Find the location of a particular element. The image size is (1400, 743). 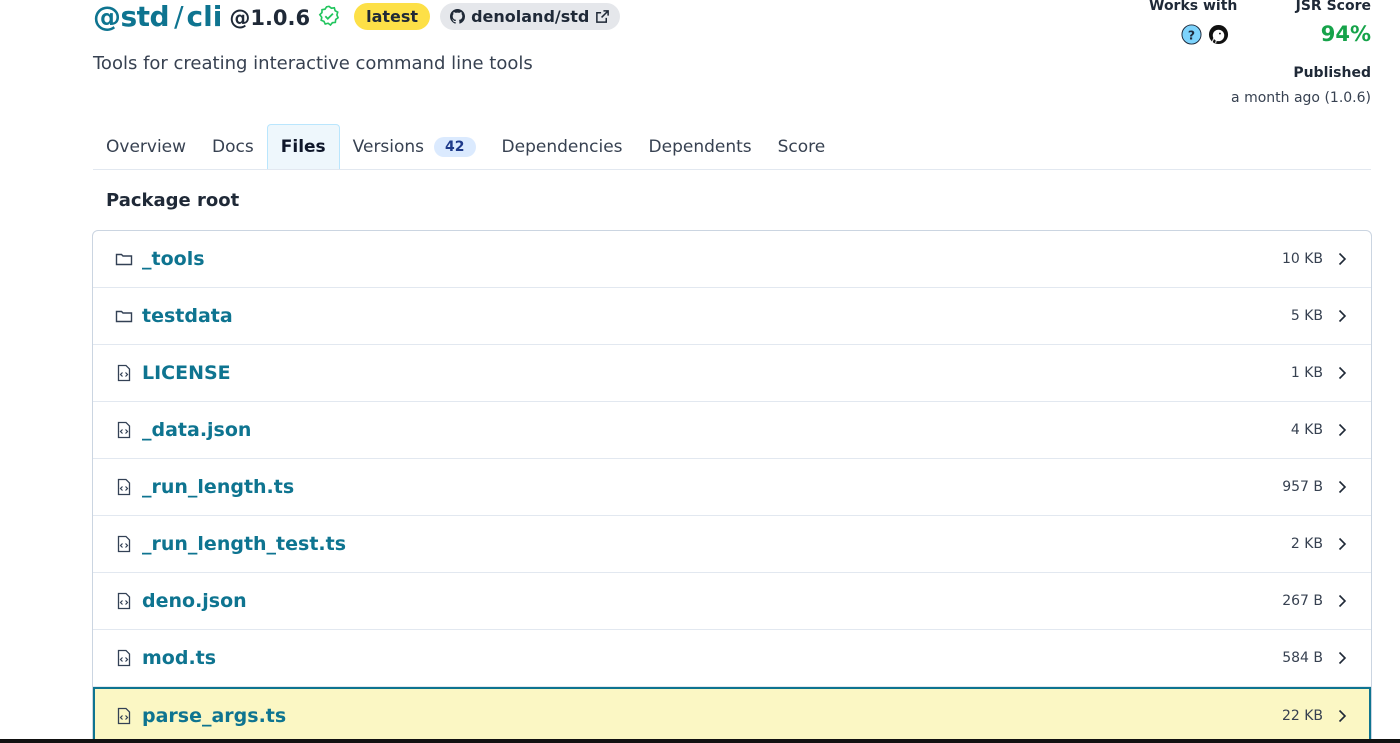

file-name: mod.ts is located at coordinates (179, 658).